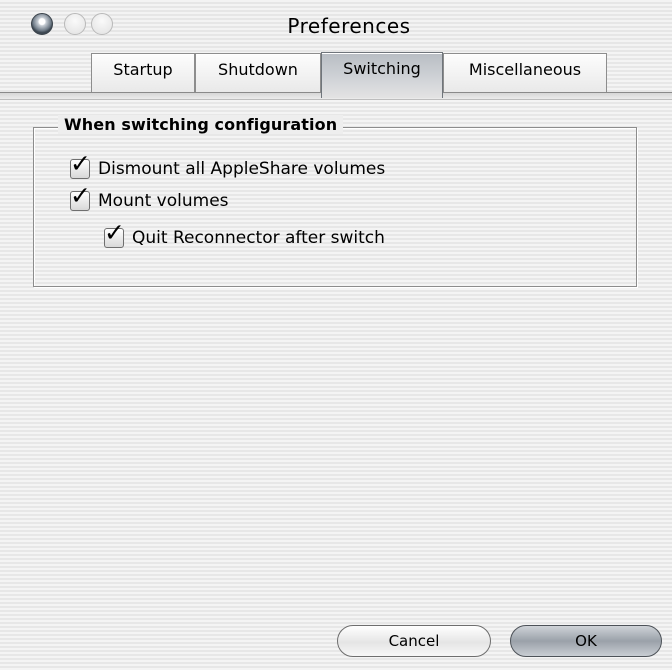  I want to click on window-title: Preferences, so click(349, 26).